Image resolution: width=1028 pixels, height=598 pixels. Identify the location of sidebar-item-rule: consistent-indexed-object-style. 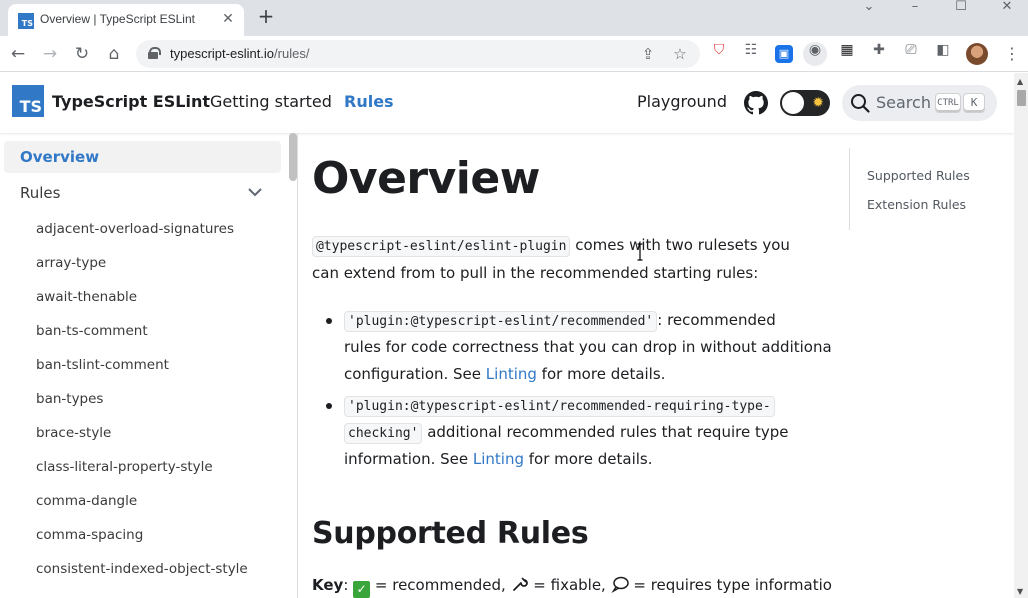
(142, 569).